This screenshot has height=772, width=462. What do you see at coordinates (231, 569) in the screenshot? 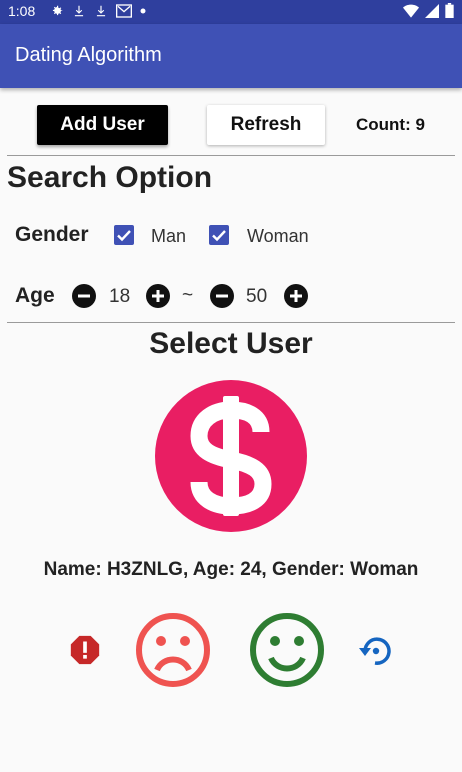
I see `user-info: Name: H3ZNLG, Age: 24, Gender: Woman` at bounding box center [231, 569].